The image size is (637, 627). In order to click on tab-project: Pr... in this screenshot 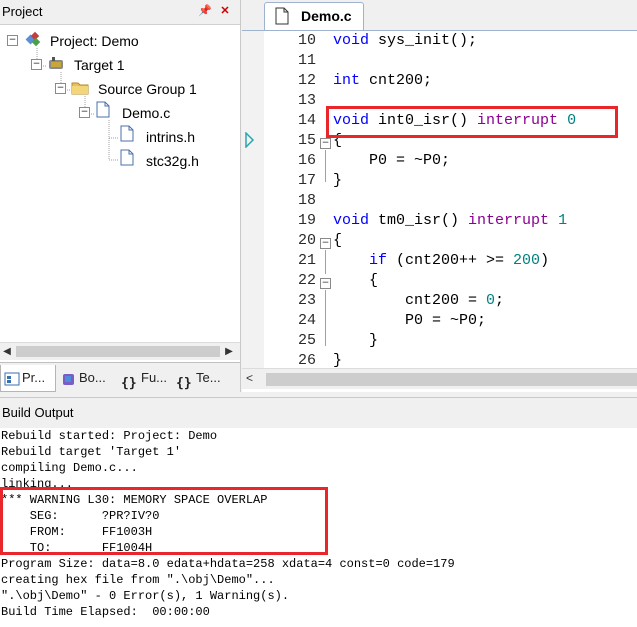, I will do `click(28, 378)`.